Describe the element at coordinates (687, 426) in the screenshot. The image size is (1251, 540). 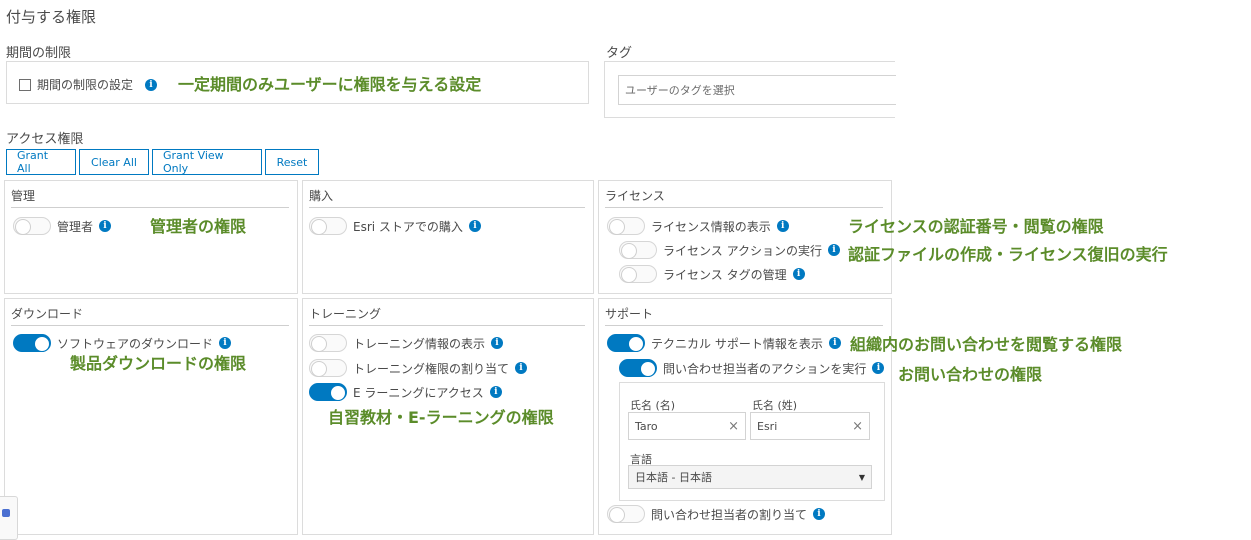
I see `first-name-field: Taro ×` at that location.